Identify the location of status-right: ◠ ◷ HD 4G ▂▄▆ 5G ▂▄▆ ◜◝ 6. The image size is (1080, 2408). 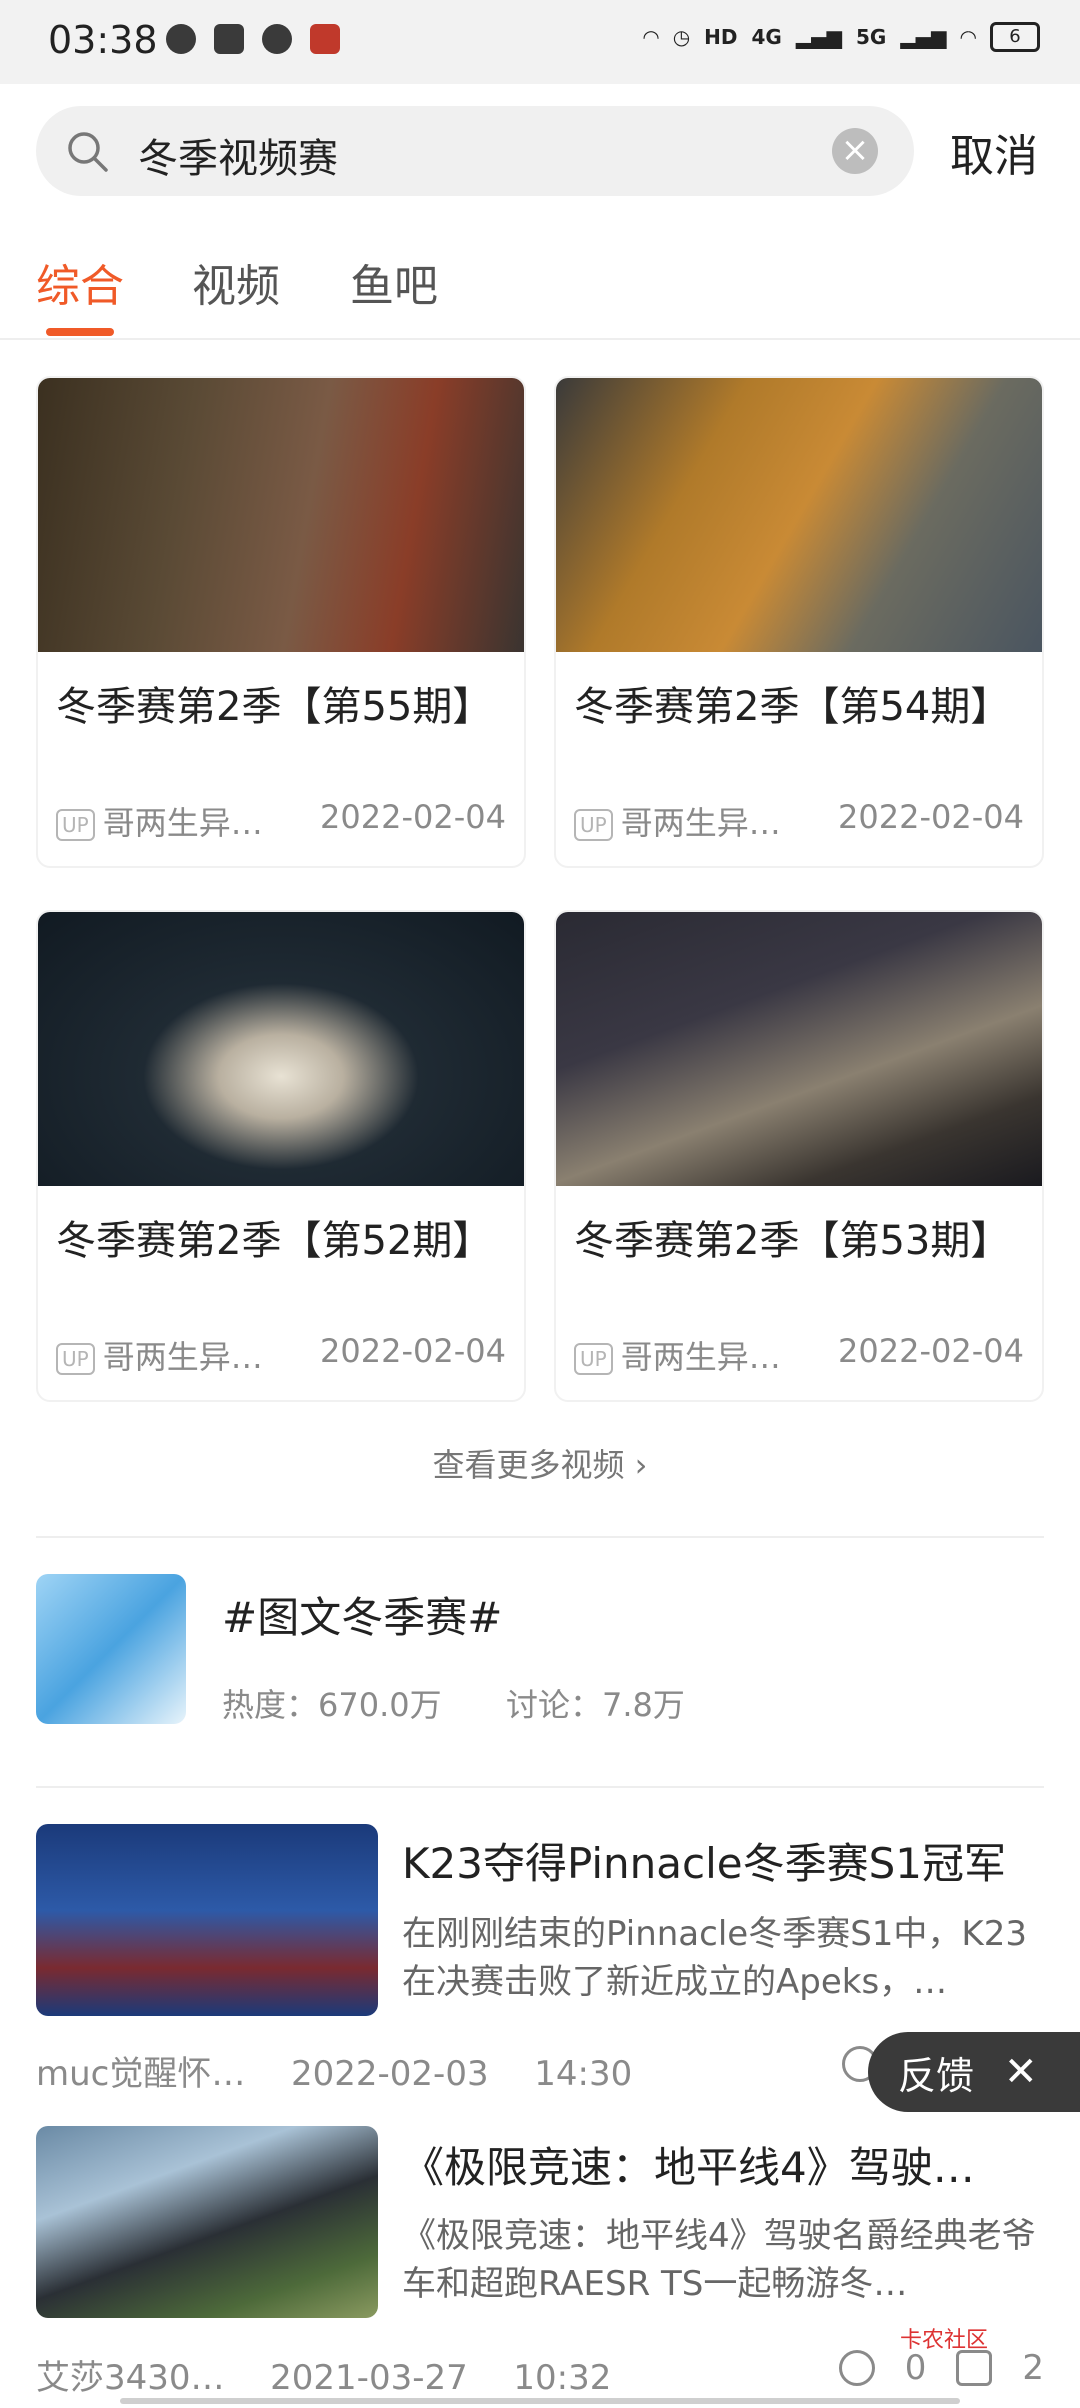
(841, 37).